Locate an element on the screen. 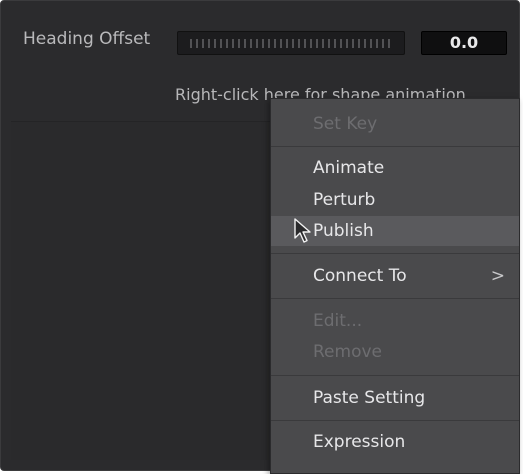 This screenshot has width=523, height=474. menu-item-animate: Animate is located at coordinates (395, 168).